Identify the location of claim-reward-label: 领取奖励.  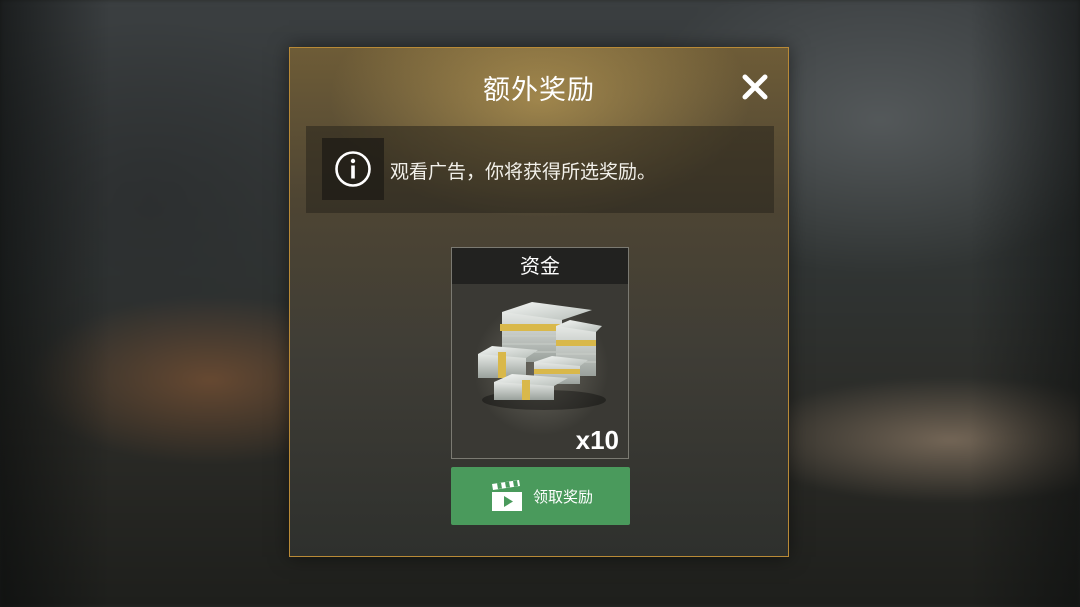
(563, 497).